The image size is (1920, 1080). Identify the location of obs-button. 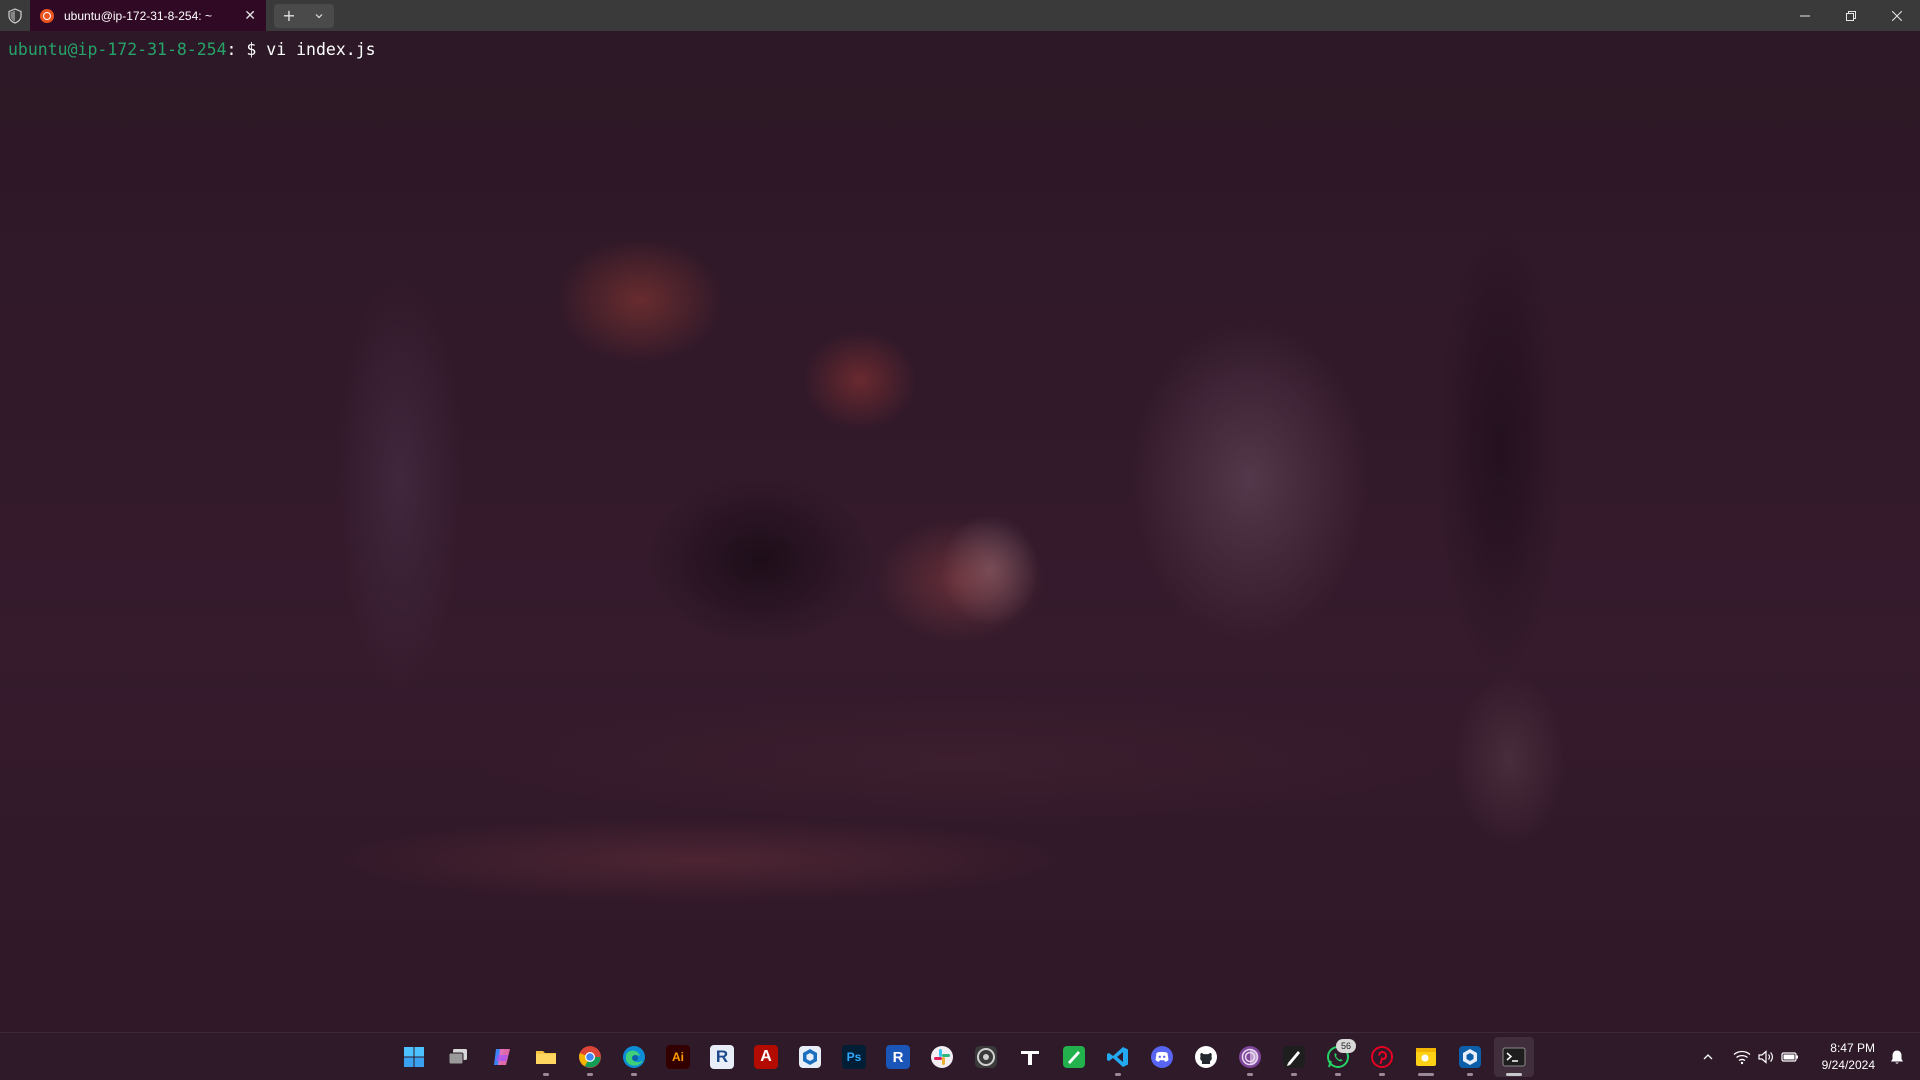
(986, 1057).